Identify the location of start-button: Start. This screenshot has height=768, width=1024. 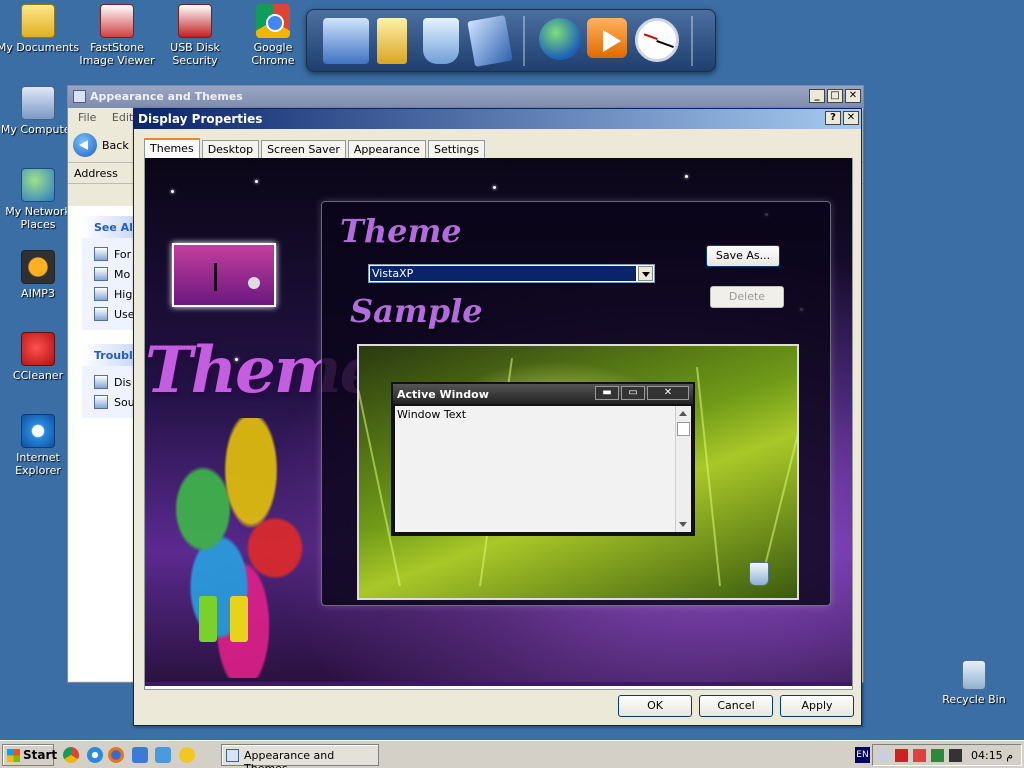
(30, 755).